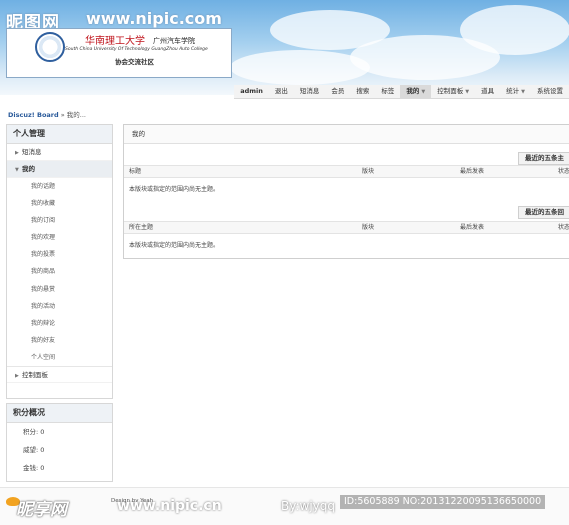 The width and height of the screenshot is (569, 525). I want to click on nav-control-panel-label: 控制面板, so click(450, 90).